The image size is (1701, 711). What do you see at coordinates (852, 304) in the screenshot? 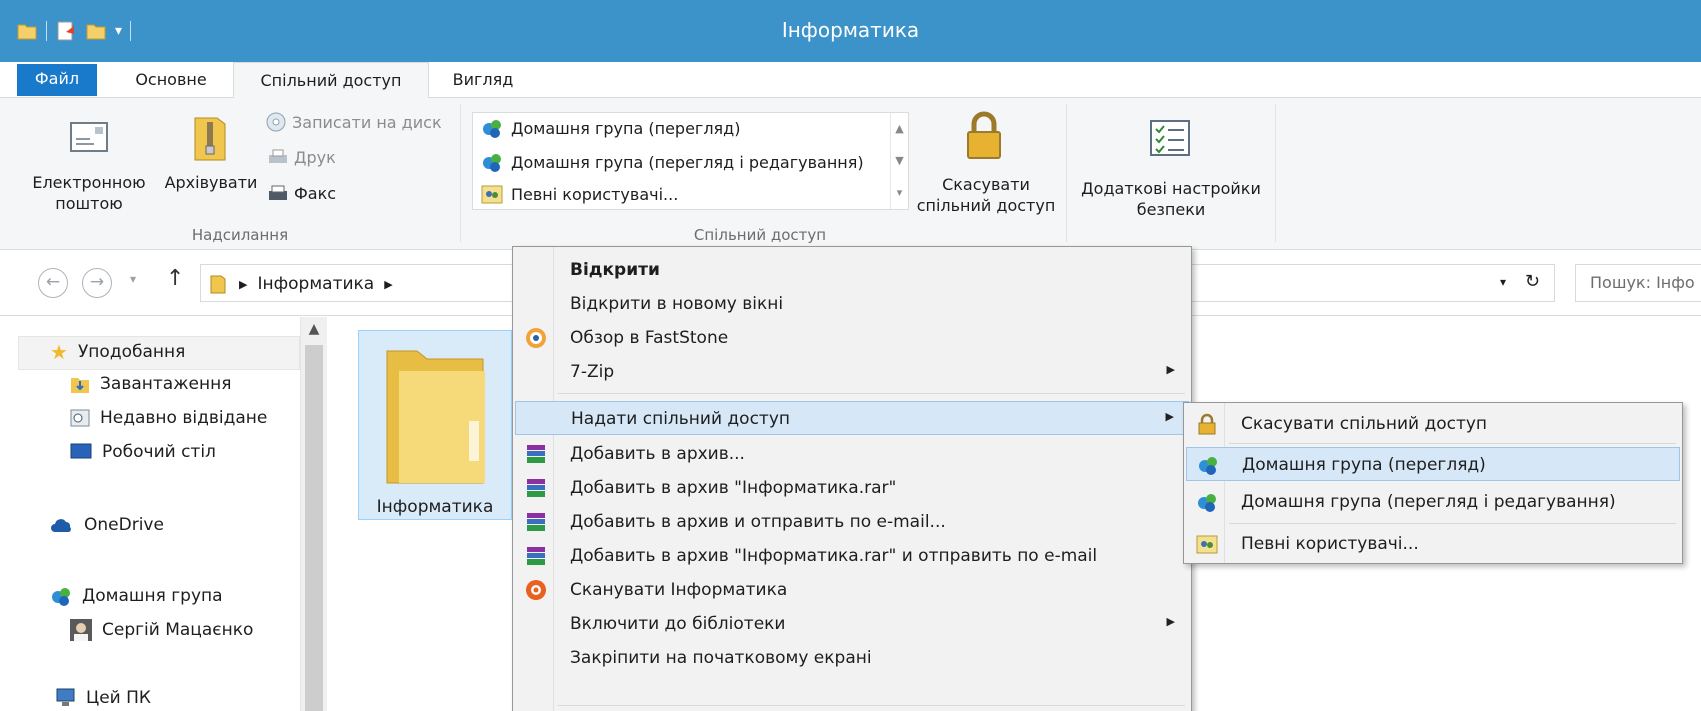
I see `menu-item-open-new-window: Відкрити в новому вікні` at bounding box center [852, 304].